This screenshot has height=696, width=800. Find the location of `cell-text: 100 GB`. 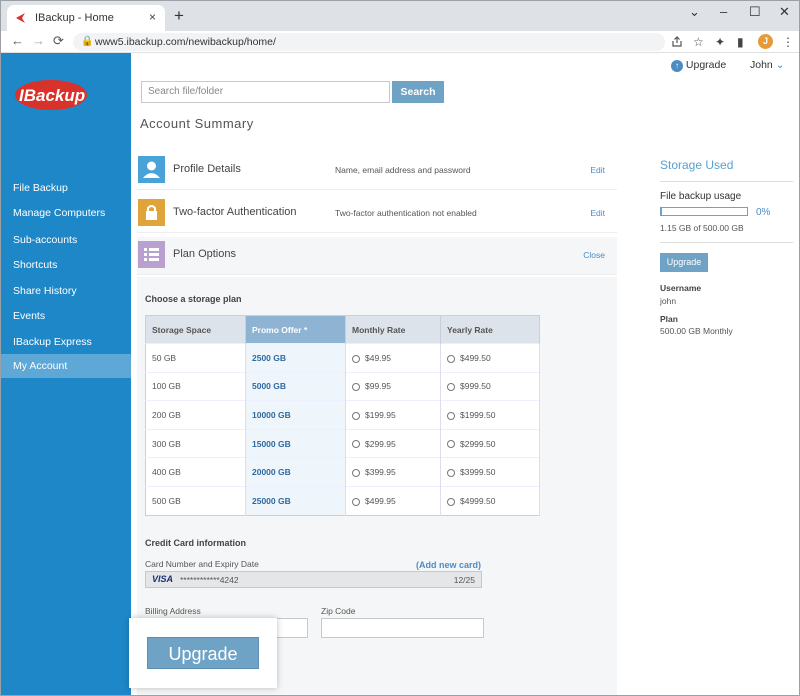

cell-text: 100 GB is located at coordinates (166, 386).